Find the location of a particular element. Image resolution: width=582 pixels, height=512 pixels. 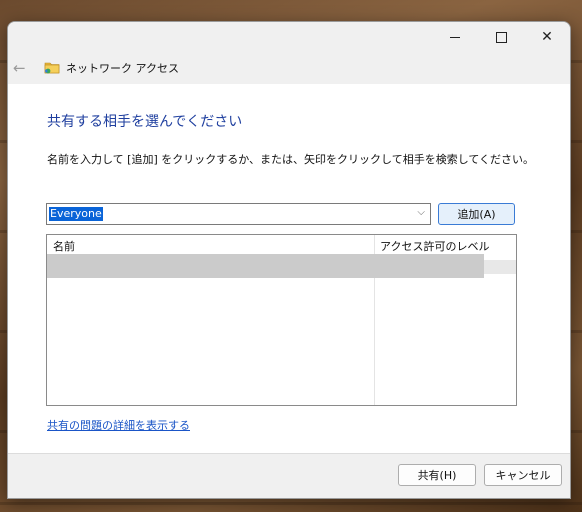

list-row-highlight is located at coordinates (265, 266).